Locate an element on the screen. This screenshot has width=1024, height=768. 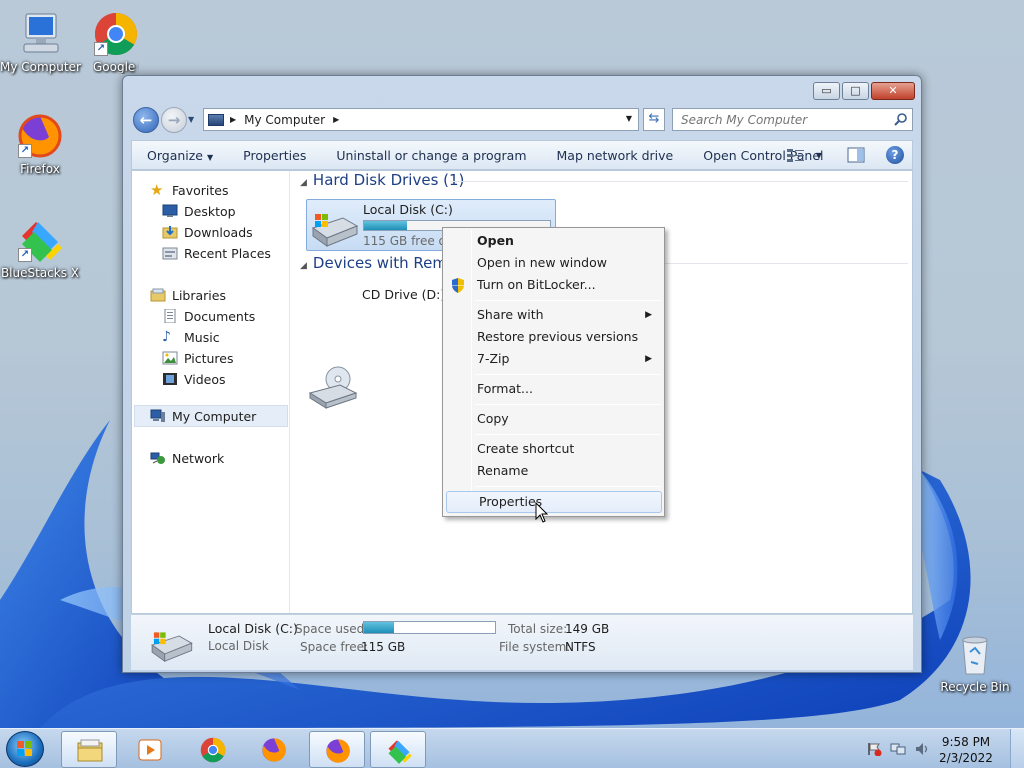
drive-usage-fill is located at coordinates (385, 225).